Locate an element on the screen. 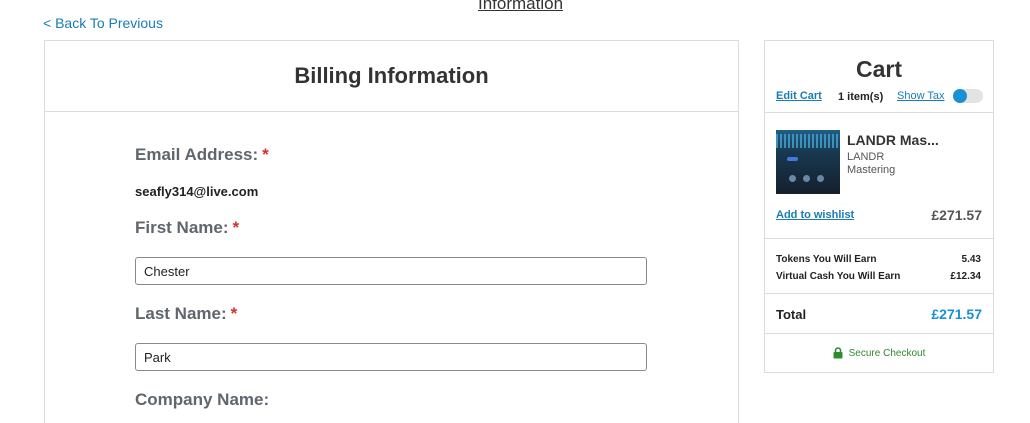  tokens-label: Tokens You Will Earn is located at coordinates (826, 259).